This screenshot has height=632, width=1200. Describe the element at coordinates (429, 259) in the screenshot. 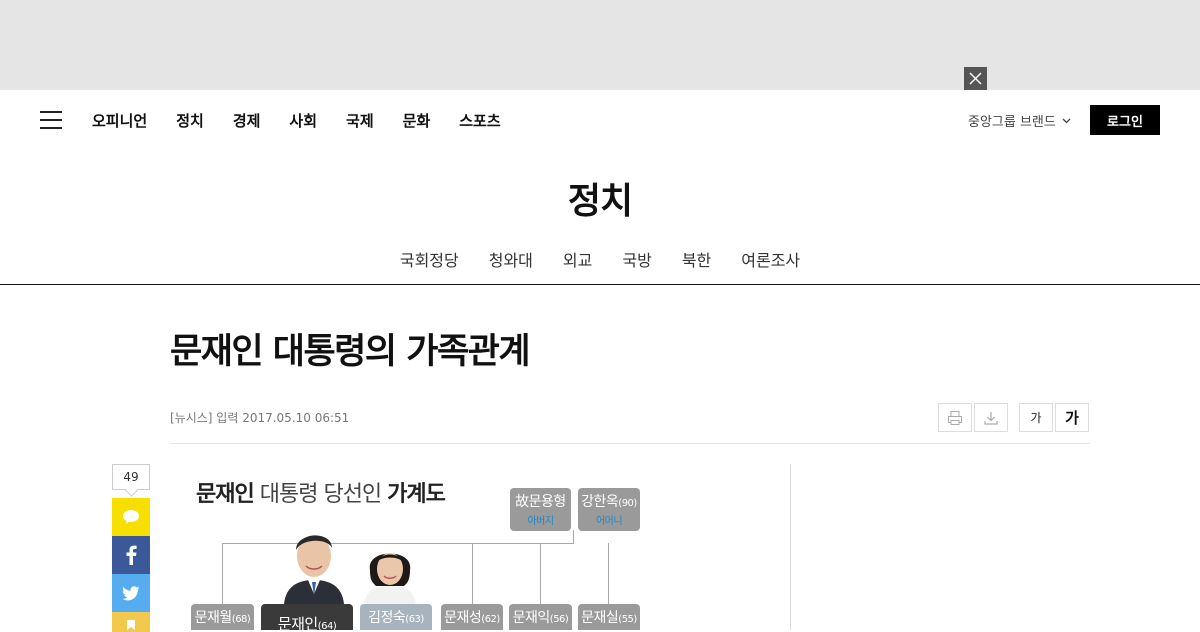

I see `subnav-item-assembly: 국회정당` at that location.